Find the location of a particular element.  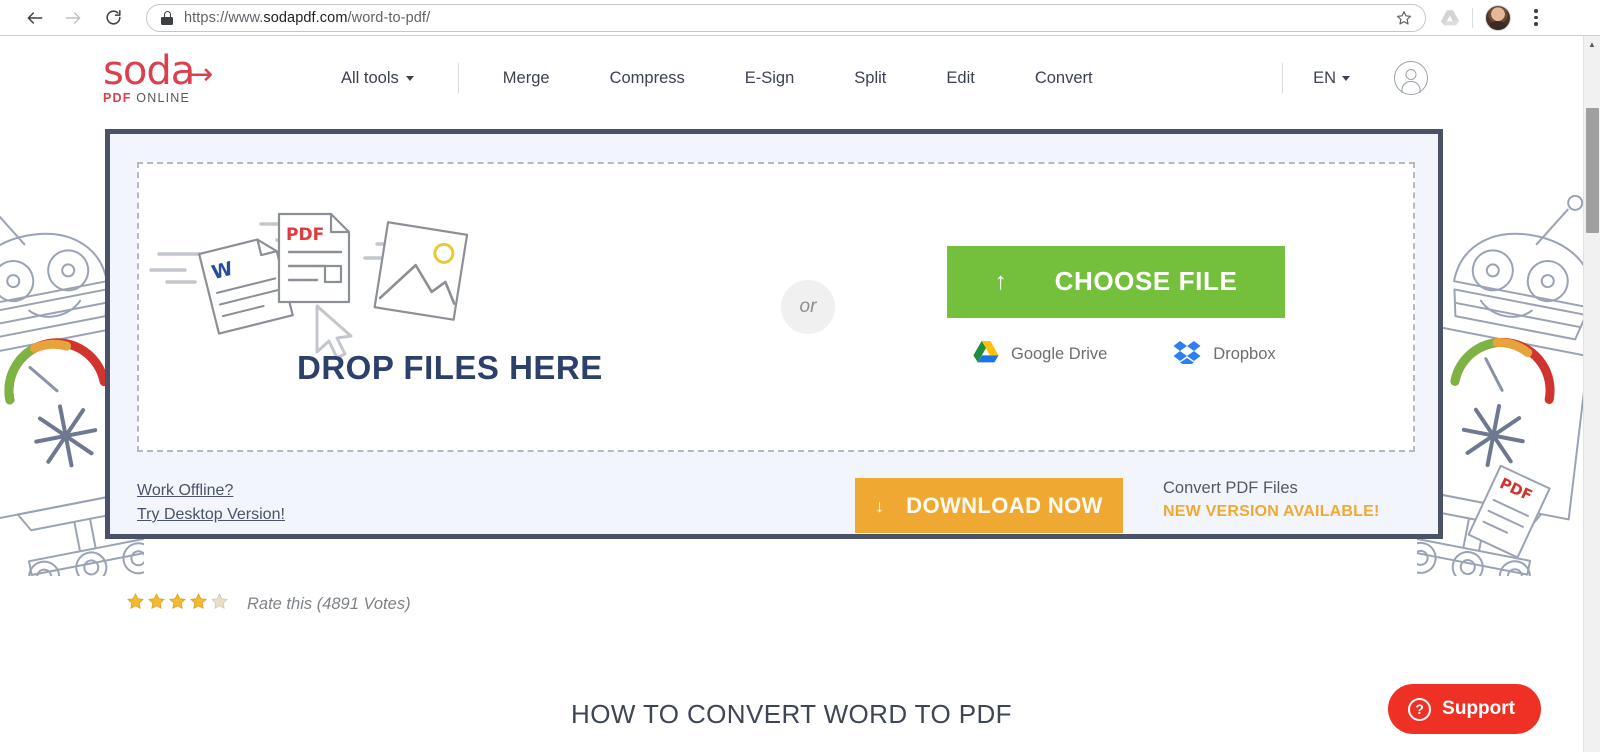

nav-item-e-sign: E-Sign is located at coordinates (770, 78).